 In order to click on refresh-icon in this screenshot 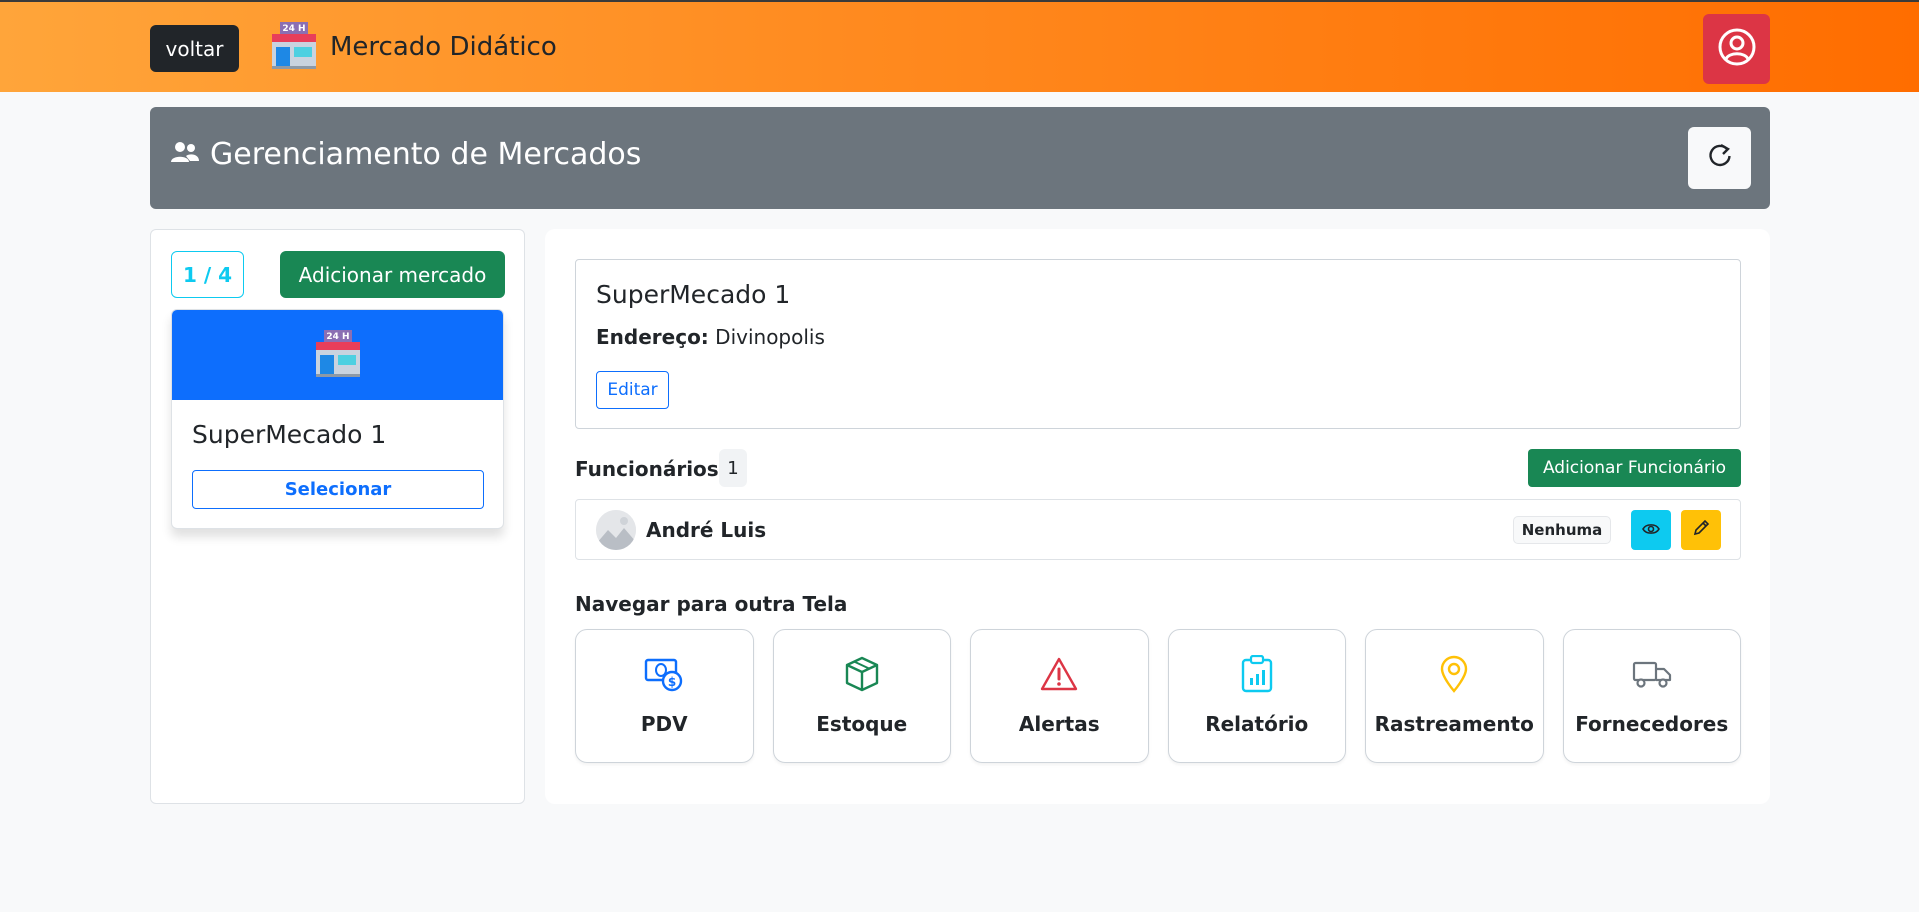, I will do `click(1720, 158)`.